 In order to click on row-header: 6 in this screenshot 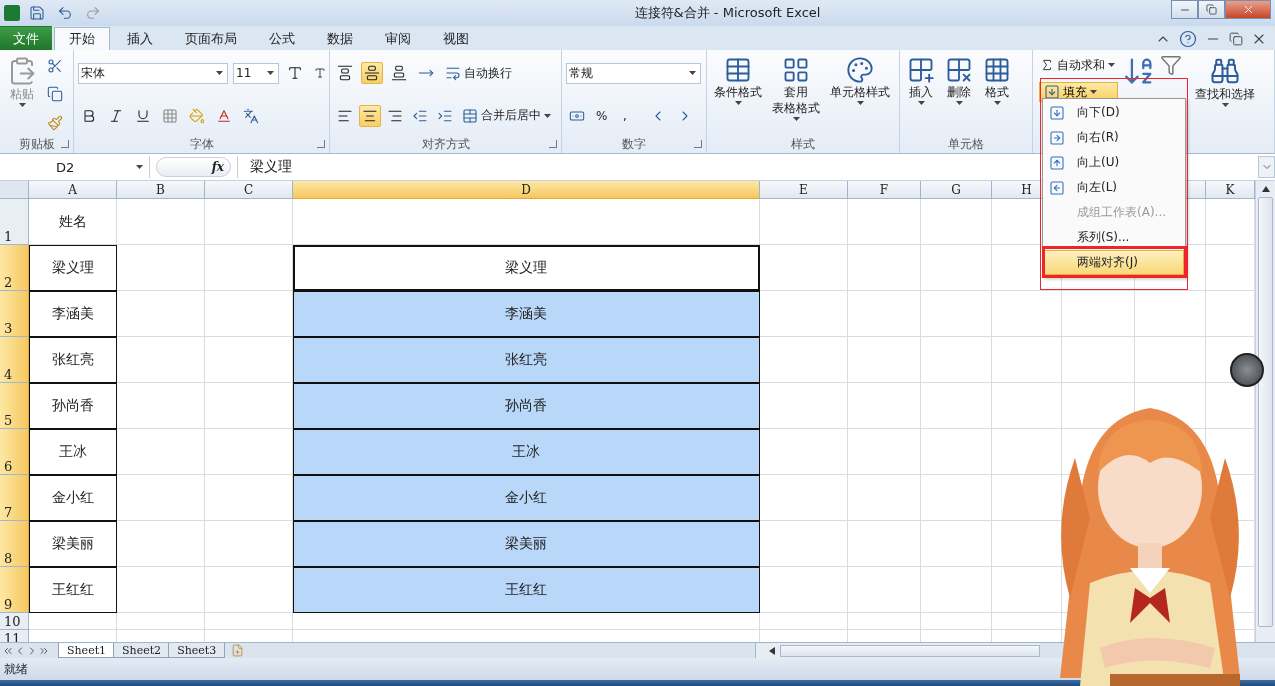, I will do `click(14, 452)`.